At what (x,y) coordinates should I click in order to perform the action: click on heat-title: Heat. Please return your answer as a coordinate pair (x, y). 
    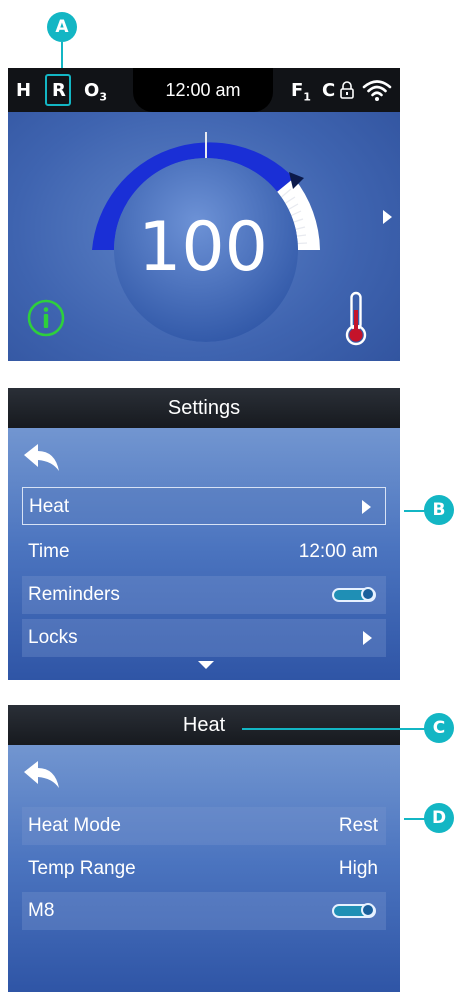
    Looking at the image, I should click on (204, 725).